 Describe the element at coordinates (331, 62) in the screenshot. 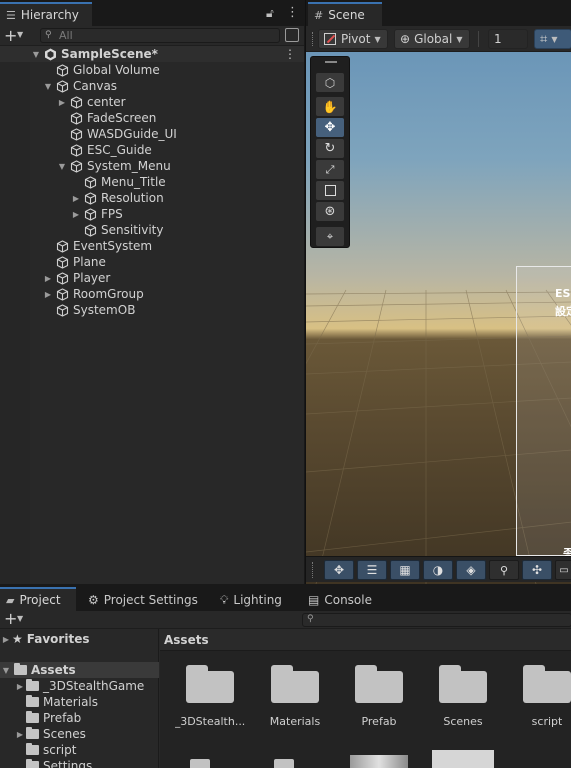

I see `overlay-grip` at that location.